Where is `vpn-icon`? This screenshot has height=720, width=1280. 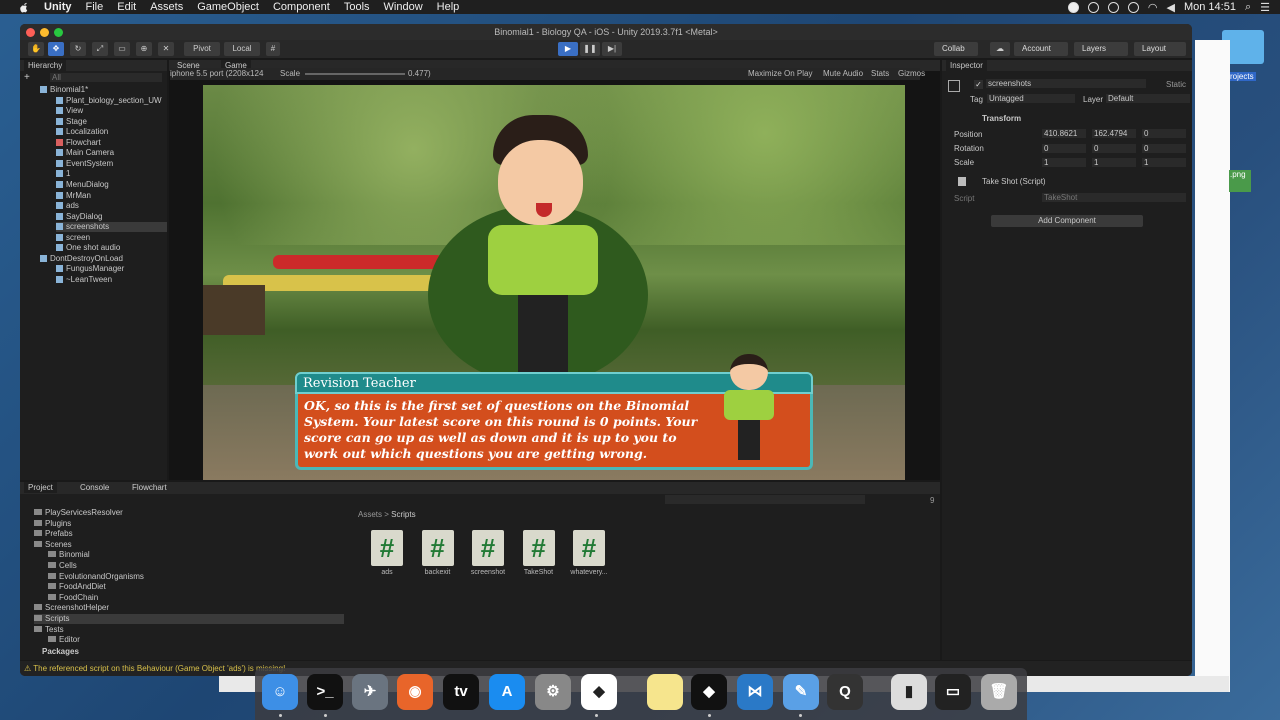
vpn-icon is located at coordinates (1133, 7).